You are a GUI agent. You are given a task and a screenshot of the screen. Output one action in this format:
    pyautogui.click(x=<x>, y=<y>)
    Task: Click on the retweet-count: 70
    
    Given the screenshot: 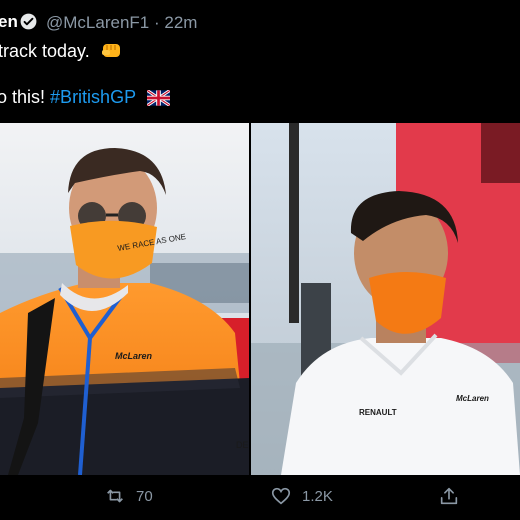 What is the action you would take?
    pyautogui.click(x=144, y=496)
    